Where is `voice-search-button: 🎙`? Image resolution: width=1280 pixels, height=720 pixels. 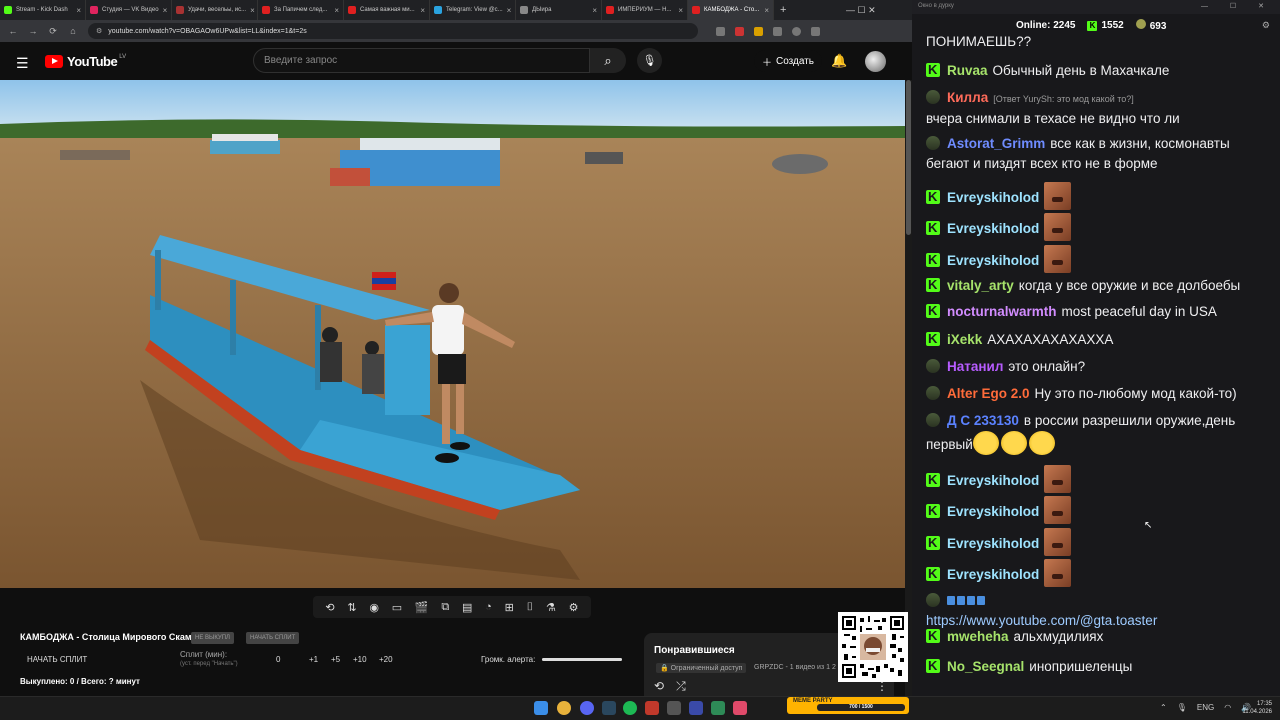 voice-search-button: 🎙 is located at coordinates (649, 60).